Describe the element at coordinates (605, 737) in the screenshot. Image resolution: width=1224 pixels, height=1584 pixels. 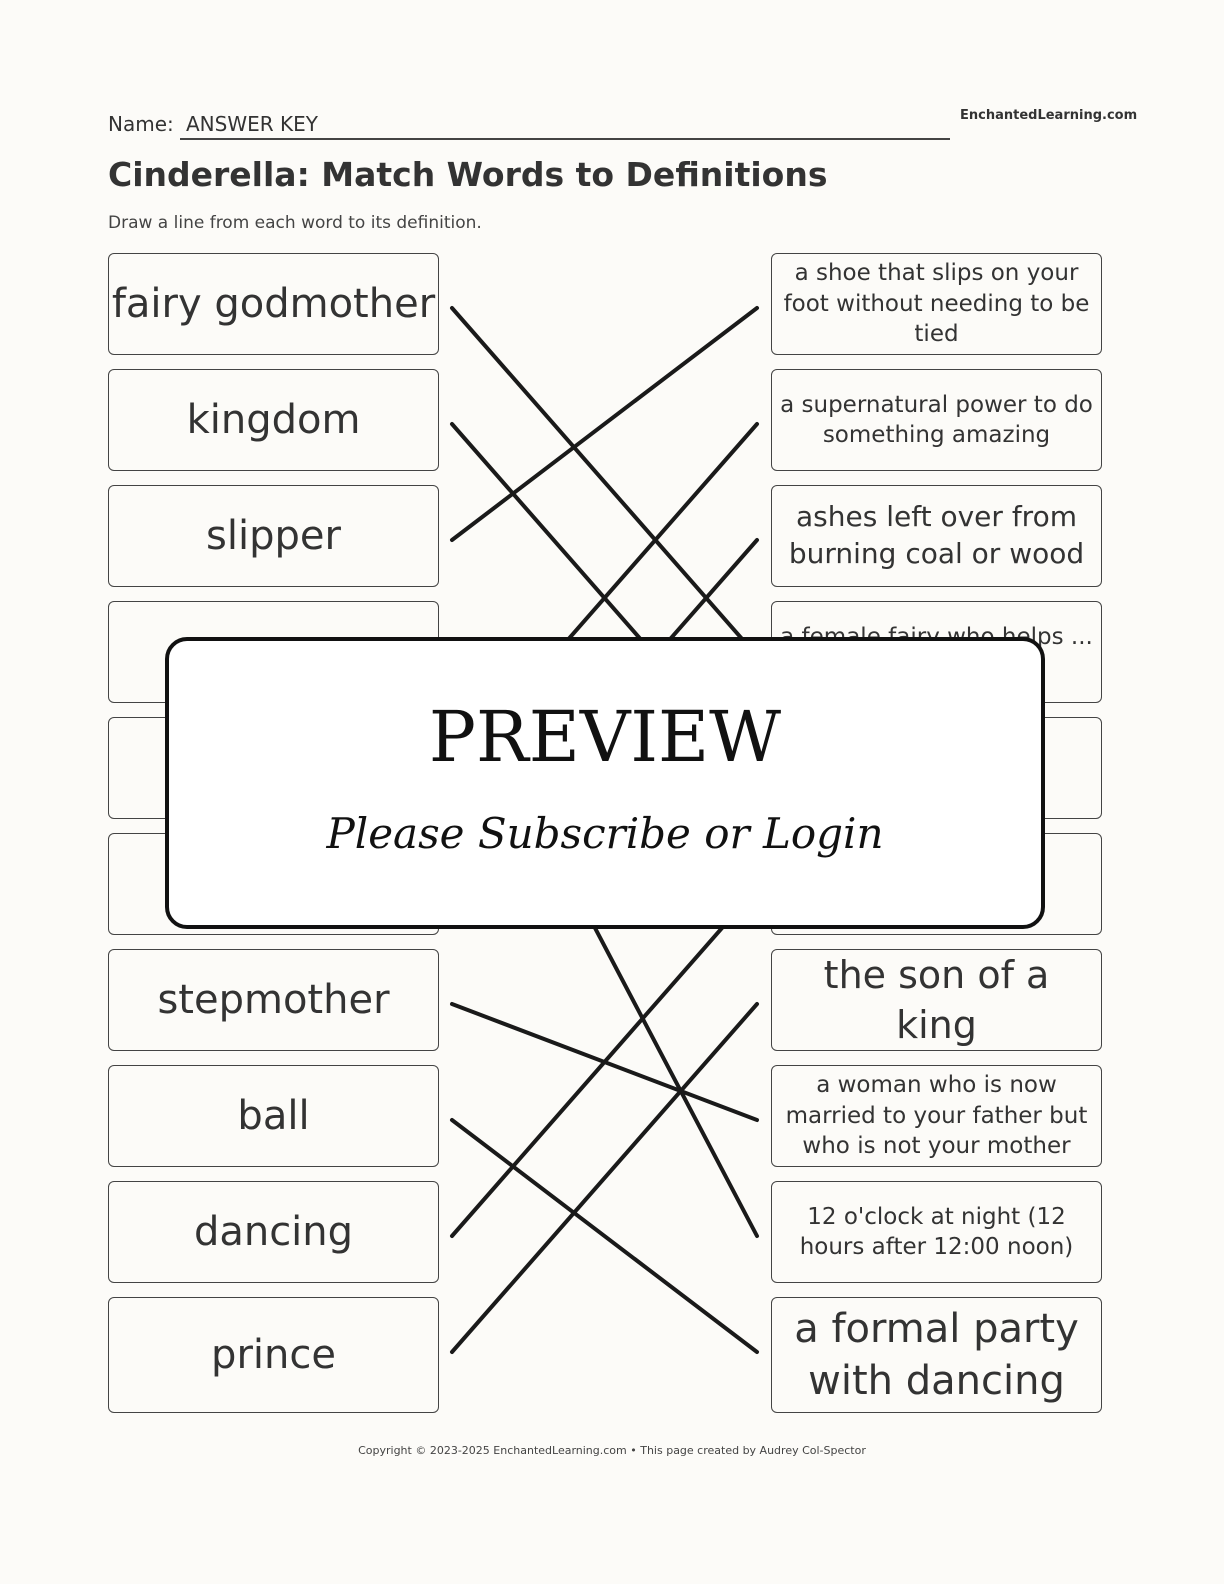
I see `preview-title: PREVIEW` at that location.